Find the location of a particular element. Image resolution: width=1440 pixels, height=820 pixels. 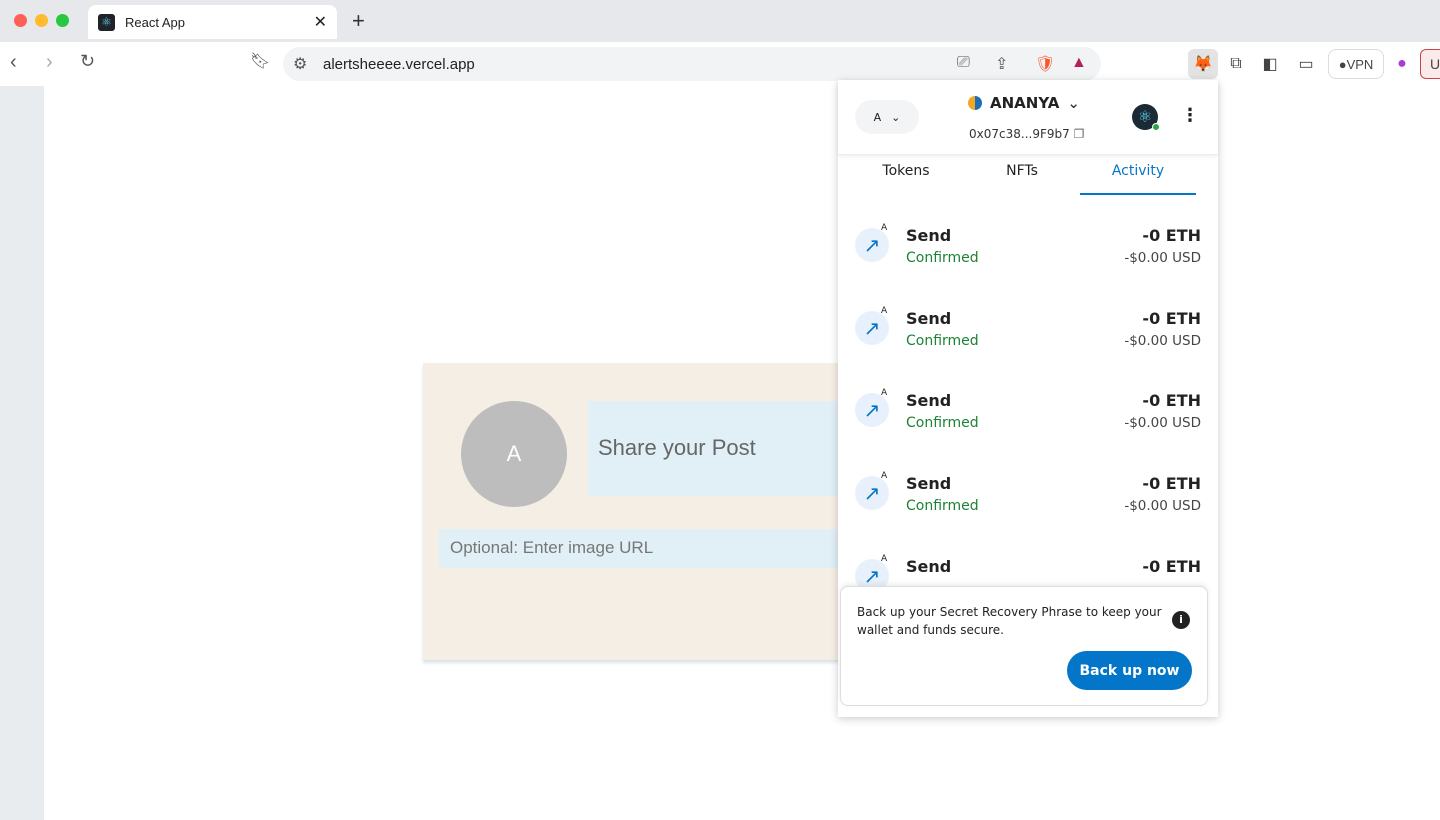

brave-shield-icon: 🛡︎ is located at coordinates (1045, 64).